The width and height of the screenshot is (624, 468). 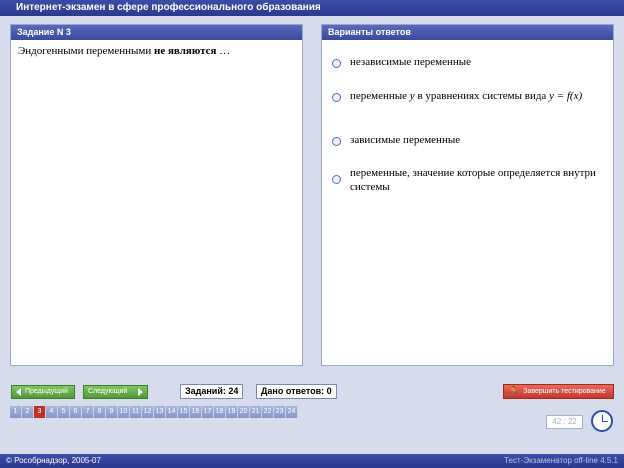 I want to click on page-button-12: 12, so click(x=148, y=412).